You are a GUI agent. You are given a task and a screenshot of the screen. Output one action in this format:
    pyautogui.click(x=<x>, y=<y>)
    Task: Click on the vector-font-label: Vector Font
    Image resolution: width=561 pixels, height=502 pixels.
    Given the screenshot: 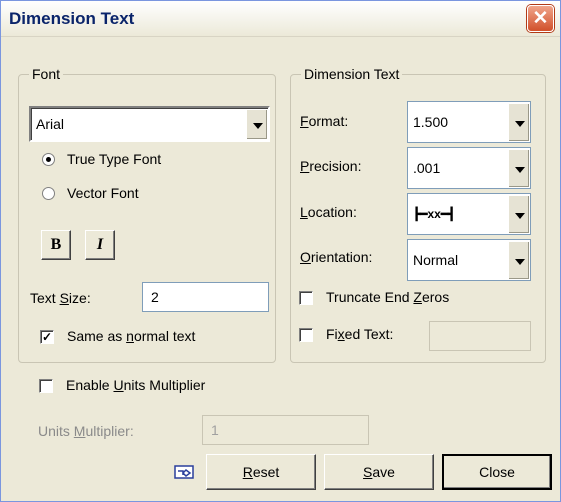 What is the action you would take?
    pyautogui.click(x=103, y=193)
    